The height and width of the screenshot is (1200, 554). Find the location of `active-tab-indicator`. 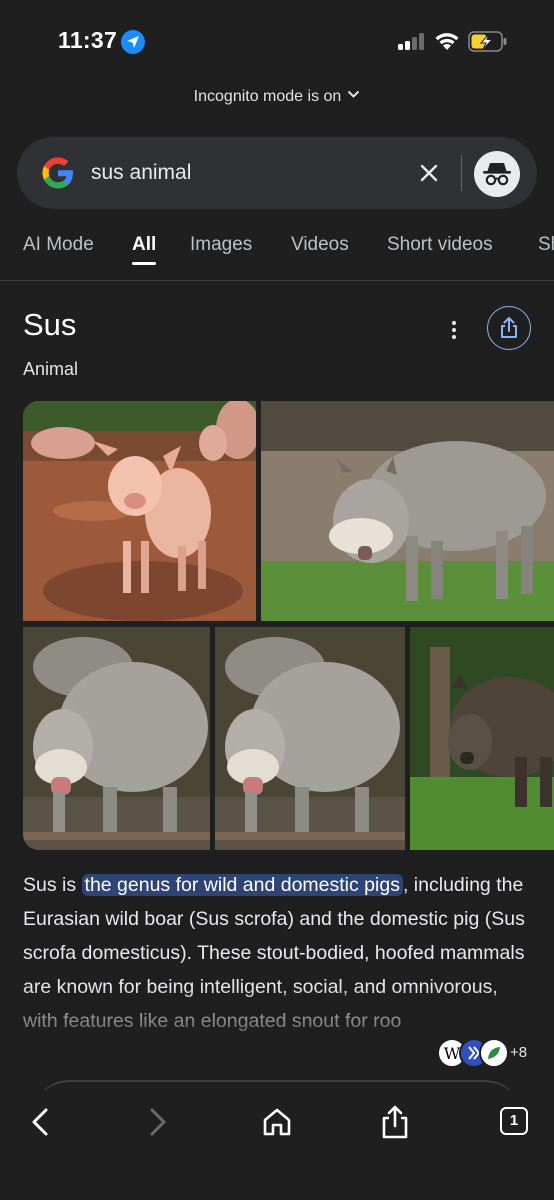

active-tab-indicator is located at coordinates (144, 263).